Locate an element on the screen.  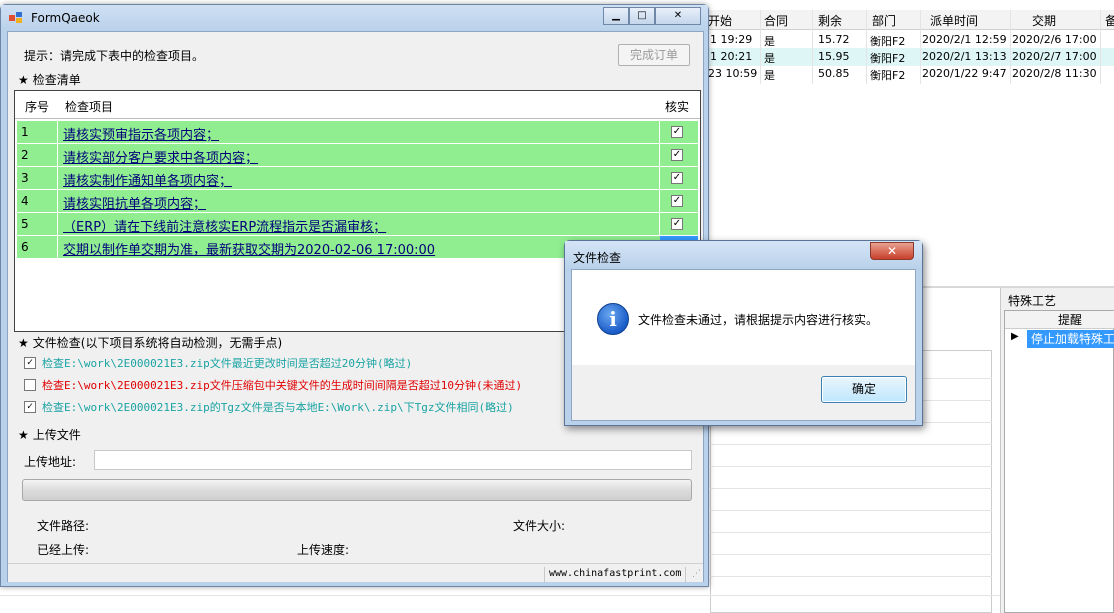
checklist-item-link: 请核实部分客户要求中各项内容； is located at coordinates (160, 156).